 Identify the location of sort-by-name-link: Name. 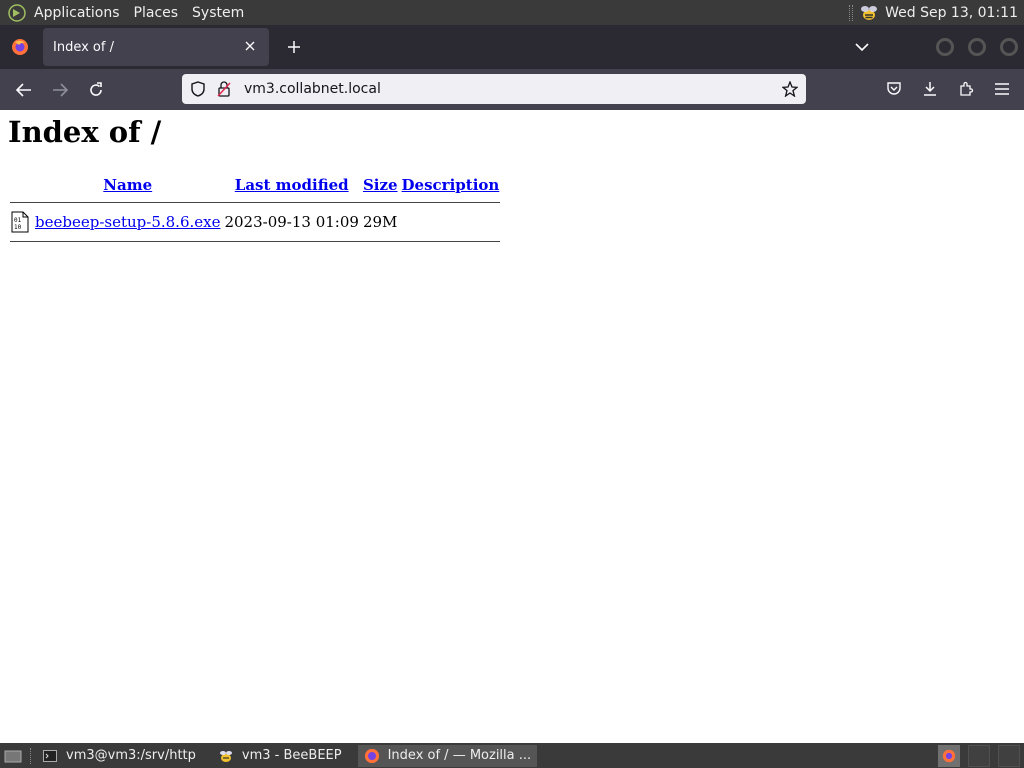
(127, 185).